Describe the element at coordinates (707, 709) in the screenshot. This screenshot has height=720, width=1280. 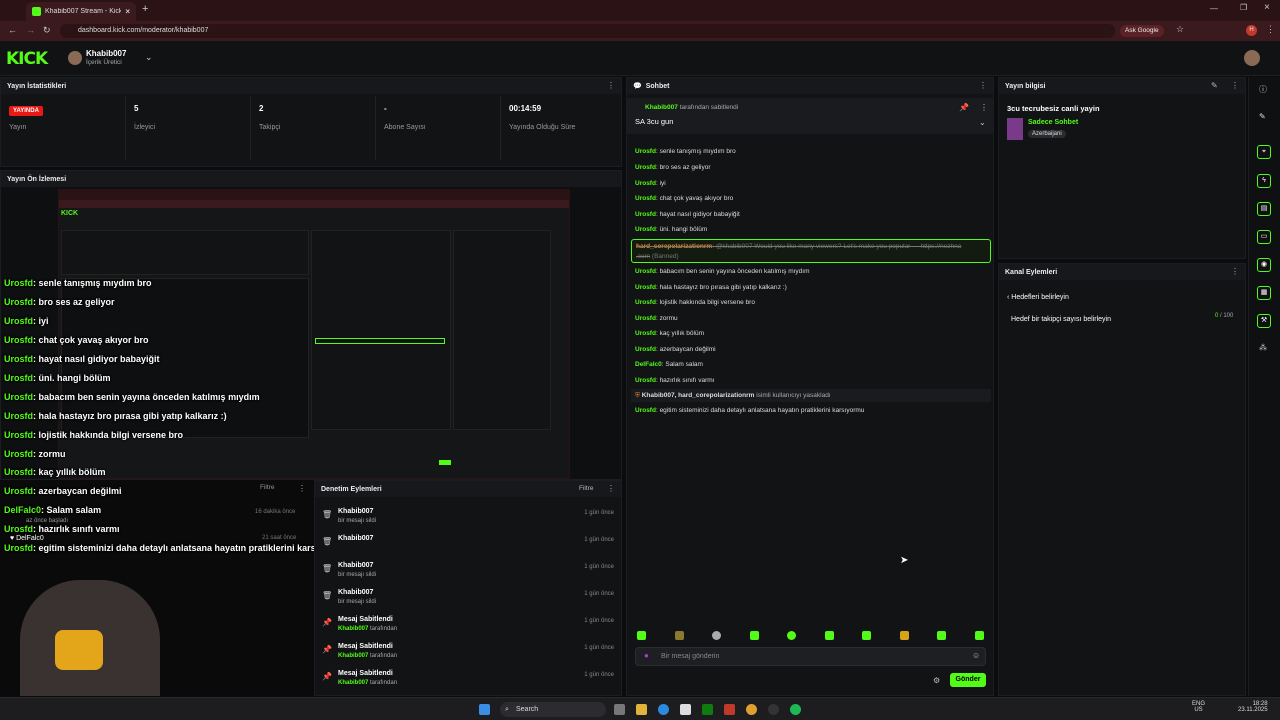
I see `xbox-icon` at that location.